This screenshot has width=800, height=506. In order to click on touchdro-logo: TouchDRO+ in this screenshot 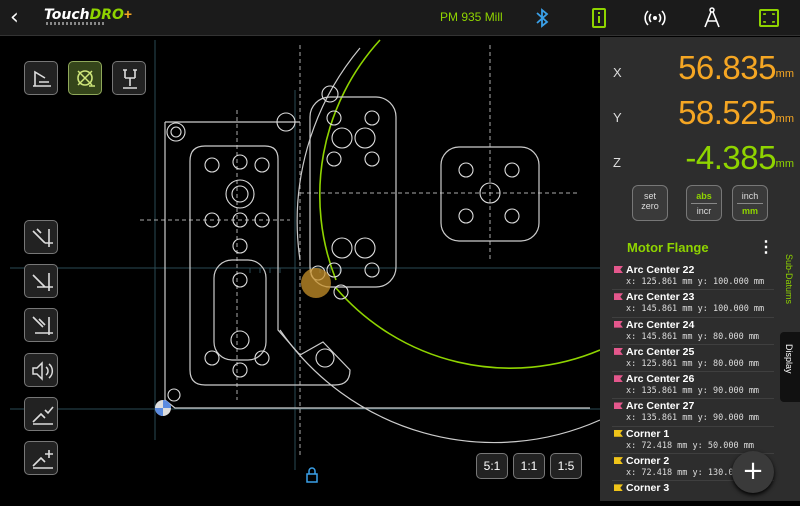, I will do `click(88, 18)`.